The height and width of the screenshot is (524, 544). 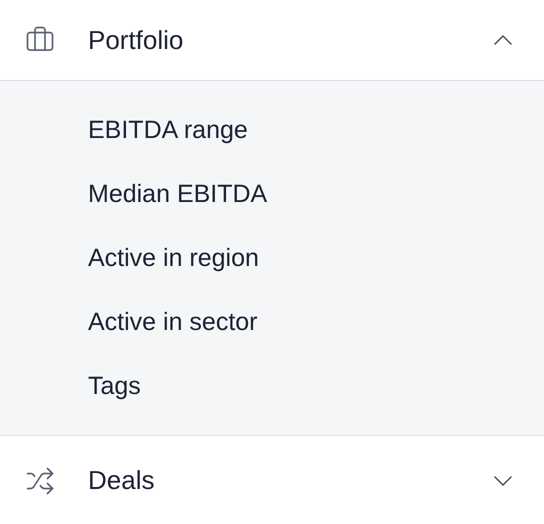 I want to click on submenu-item: Tags, so click(x=114, y=387).